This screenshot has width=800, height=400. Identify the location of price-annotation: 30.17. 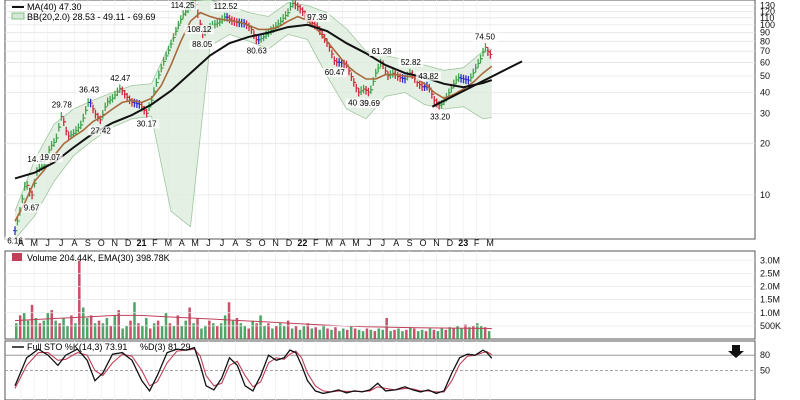
(147, 123).